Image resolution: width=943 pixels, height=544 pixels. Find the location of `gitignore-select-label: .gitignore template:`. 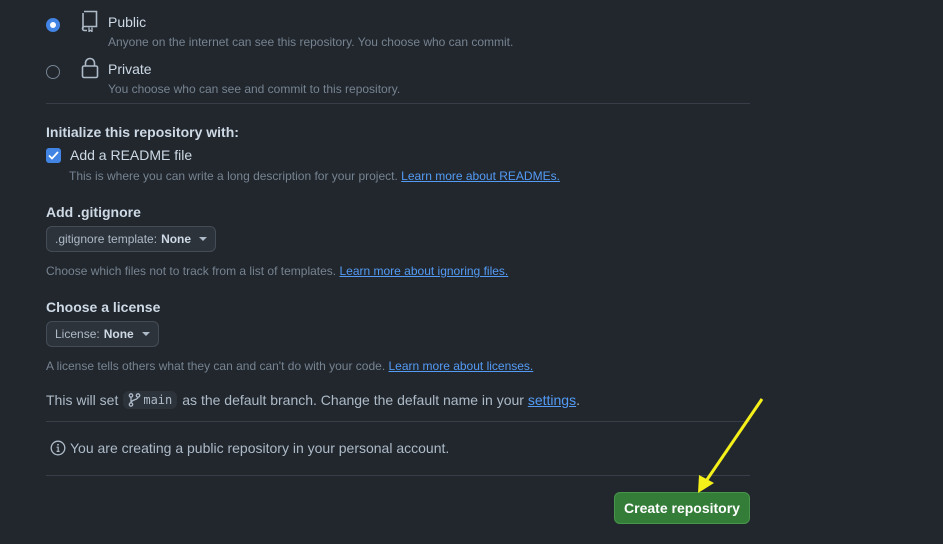

gitignore-select-label: .gitignore template: is located at coordinates (106, 239).